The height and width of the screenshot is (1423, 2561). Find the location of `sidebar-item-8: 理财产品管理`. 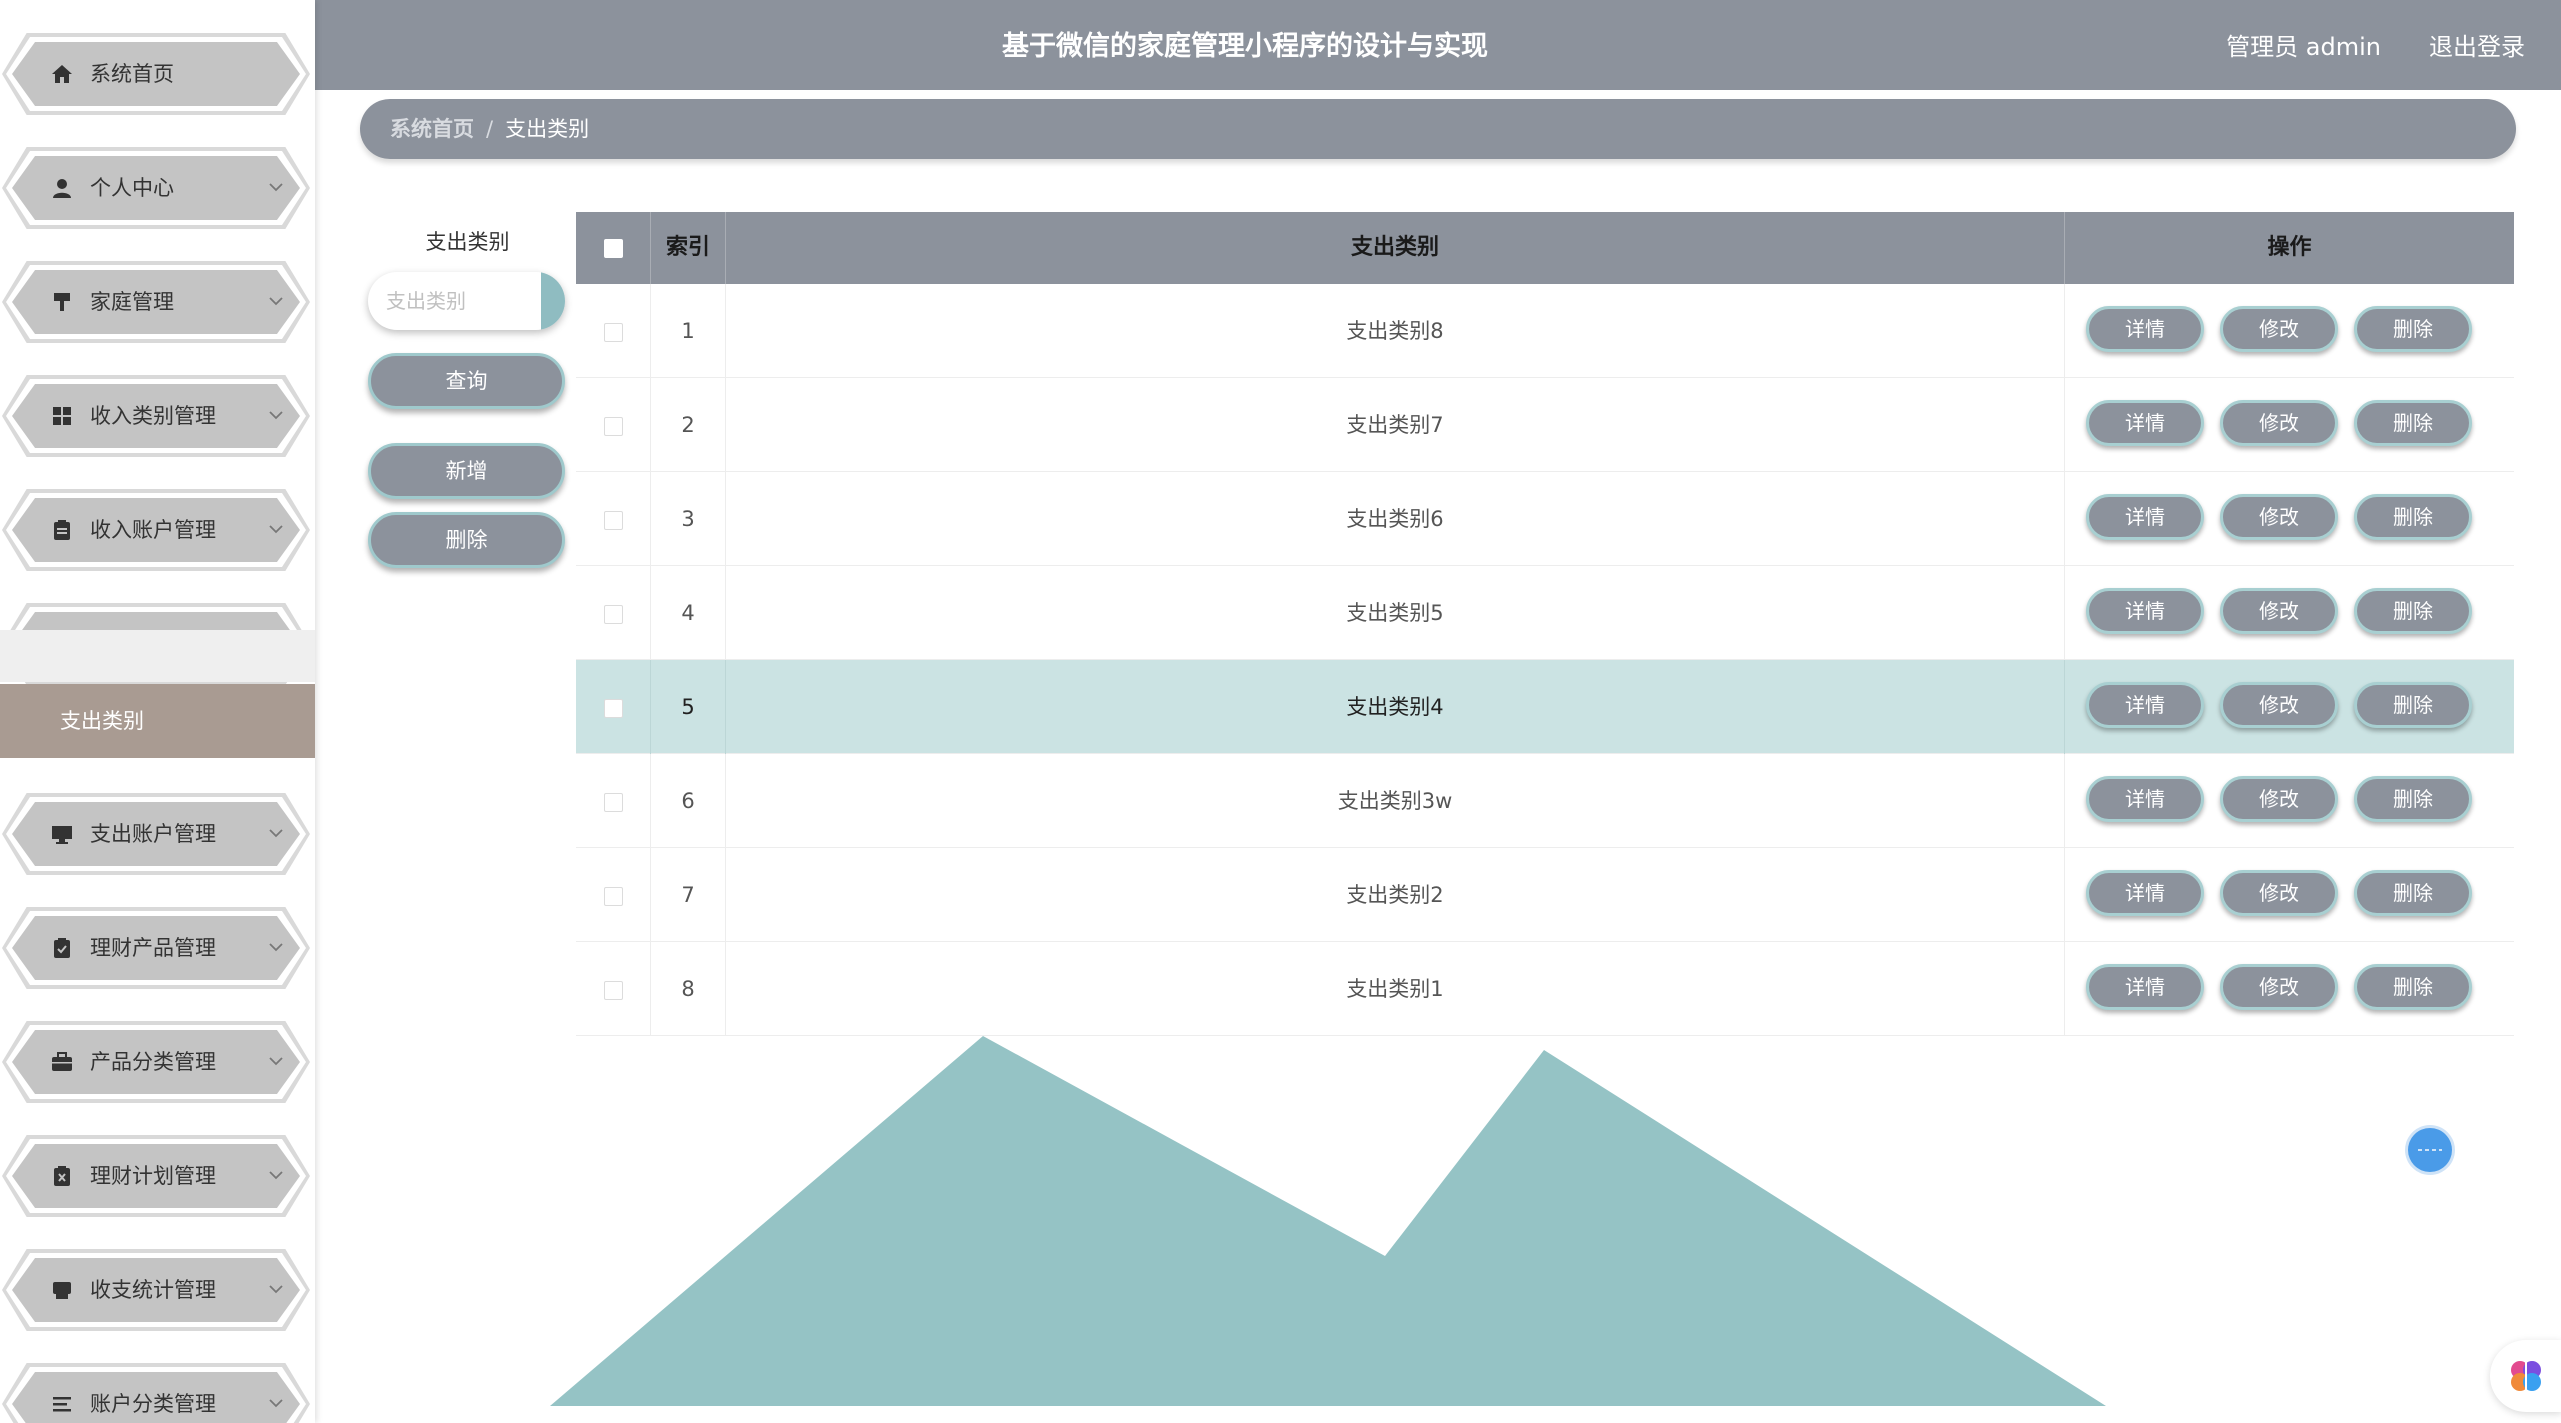

sidebar-item-8: 理财产品管理 is located at coordinates (156, 948).